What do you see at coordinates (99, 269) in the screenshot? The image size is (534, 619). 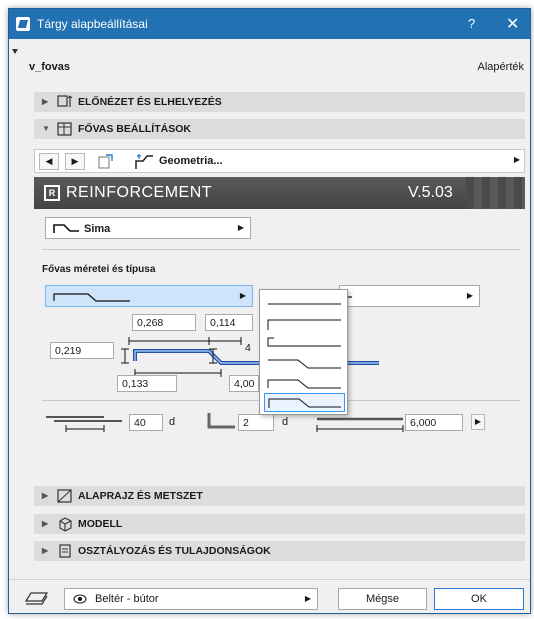 I see `bar-dimensions-caption: Fővas méretei és típusa` at bounding box center [99, 269].